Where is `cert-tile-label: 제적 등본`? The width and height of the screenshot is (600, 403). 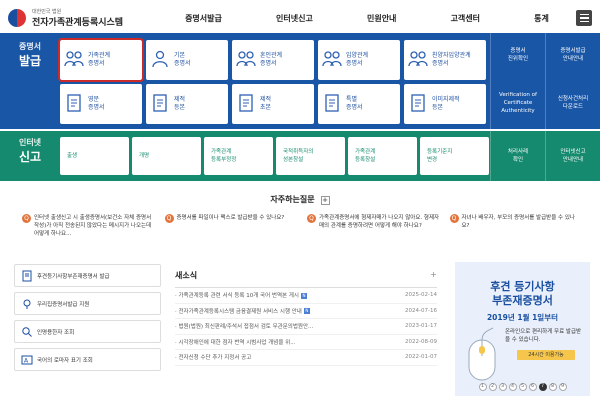 cert-tile-label: 제적 등본 is located at coordinates (180, 103).